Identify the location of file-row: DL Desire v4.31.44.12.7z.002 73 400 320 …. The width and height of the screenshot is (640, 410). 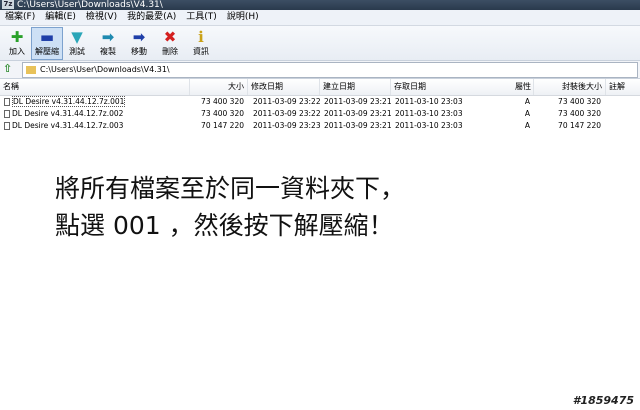
(320, 113).